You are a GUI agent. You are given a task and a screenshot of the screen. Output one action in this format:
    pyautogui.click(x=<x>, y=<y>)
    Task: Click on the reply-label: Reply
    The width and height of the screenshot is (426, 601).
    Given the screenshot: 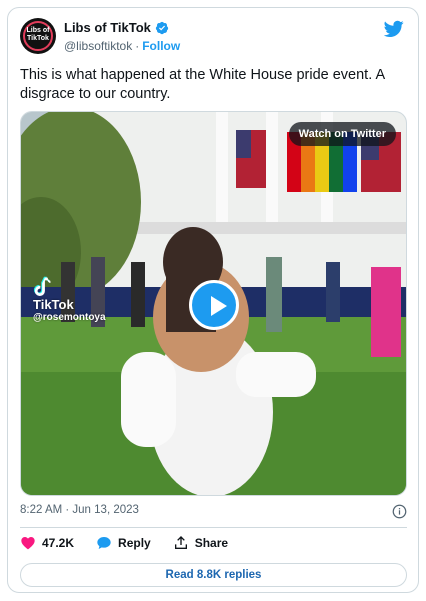 What is the action you would take?
    pyautogui.click(x=134, y=543)
    